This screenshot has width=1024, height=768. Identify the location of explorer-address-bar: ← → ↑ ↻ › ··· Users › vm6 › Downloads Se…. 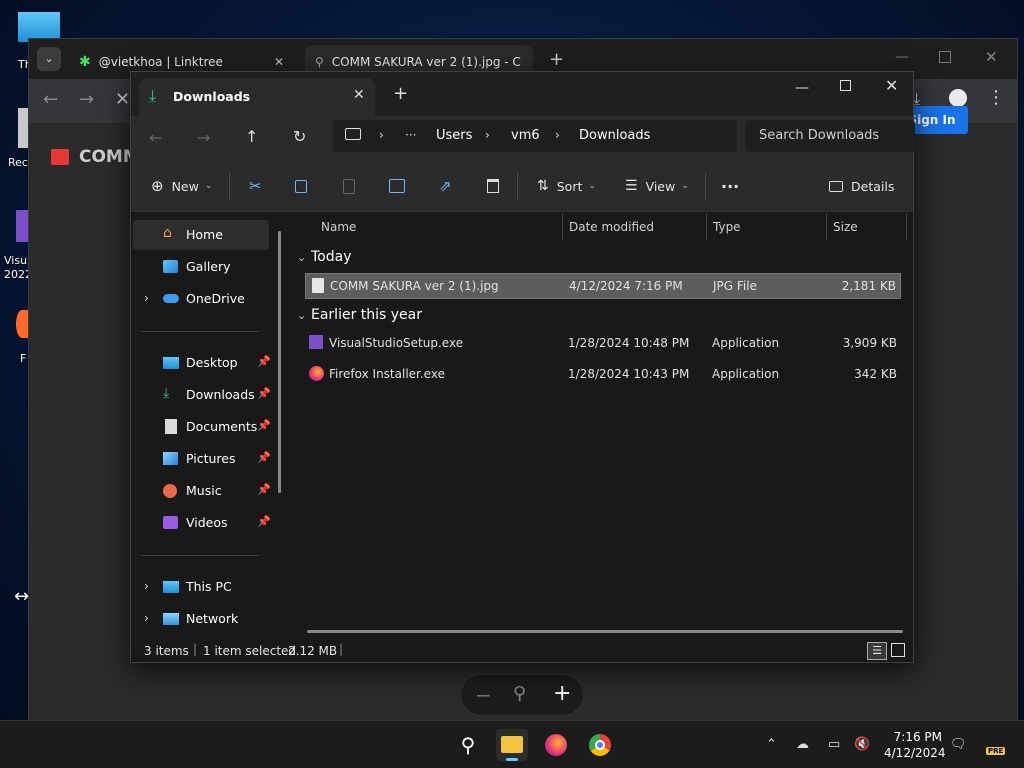
(523, 138).